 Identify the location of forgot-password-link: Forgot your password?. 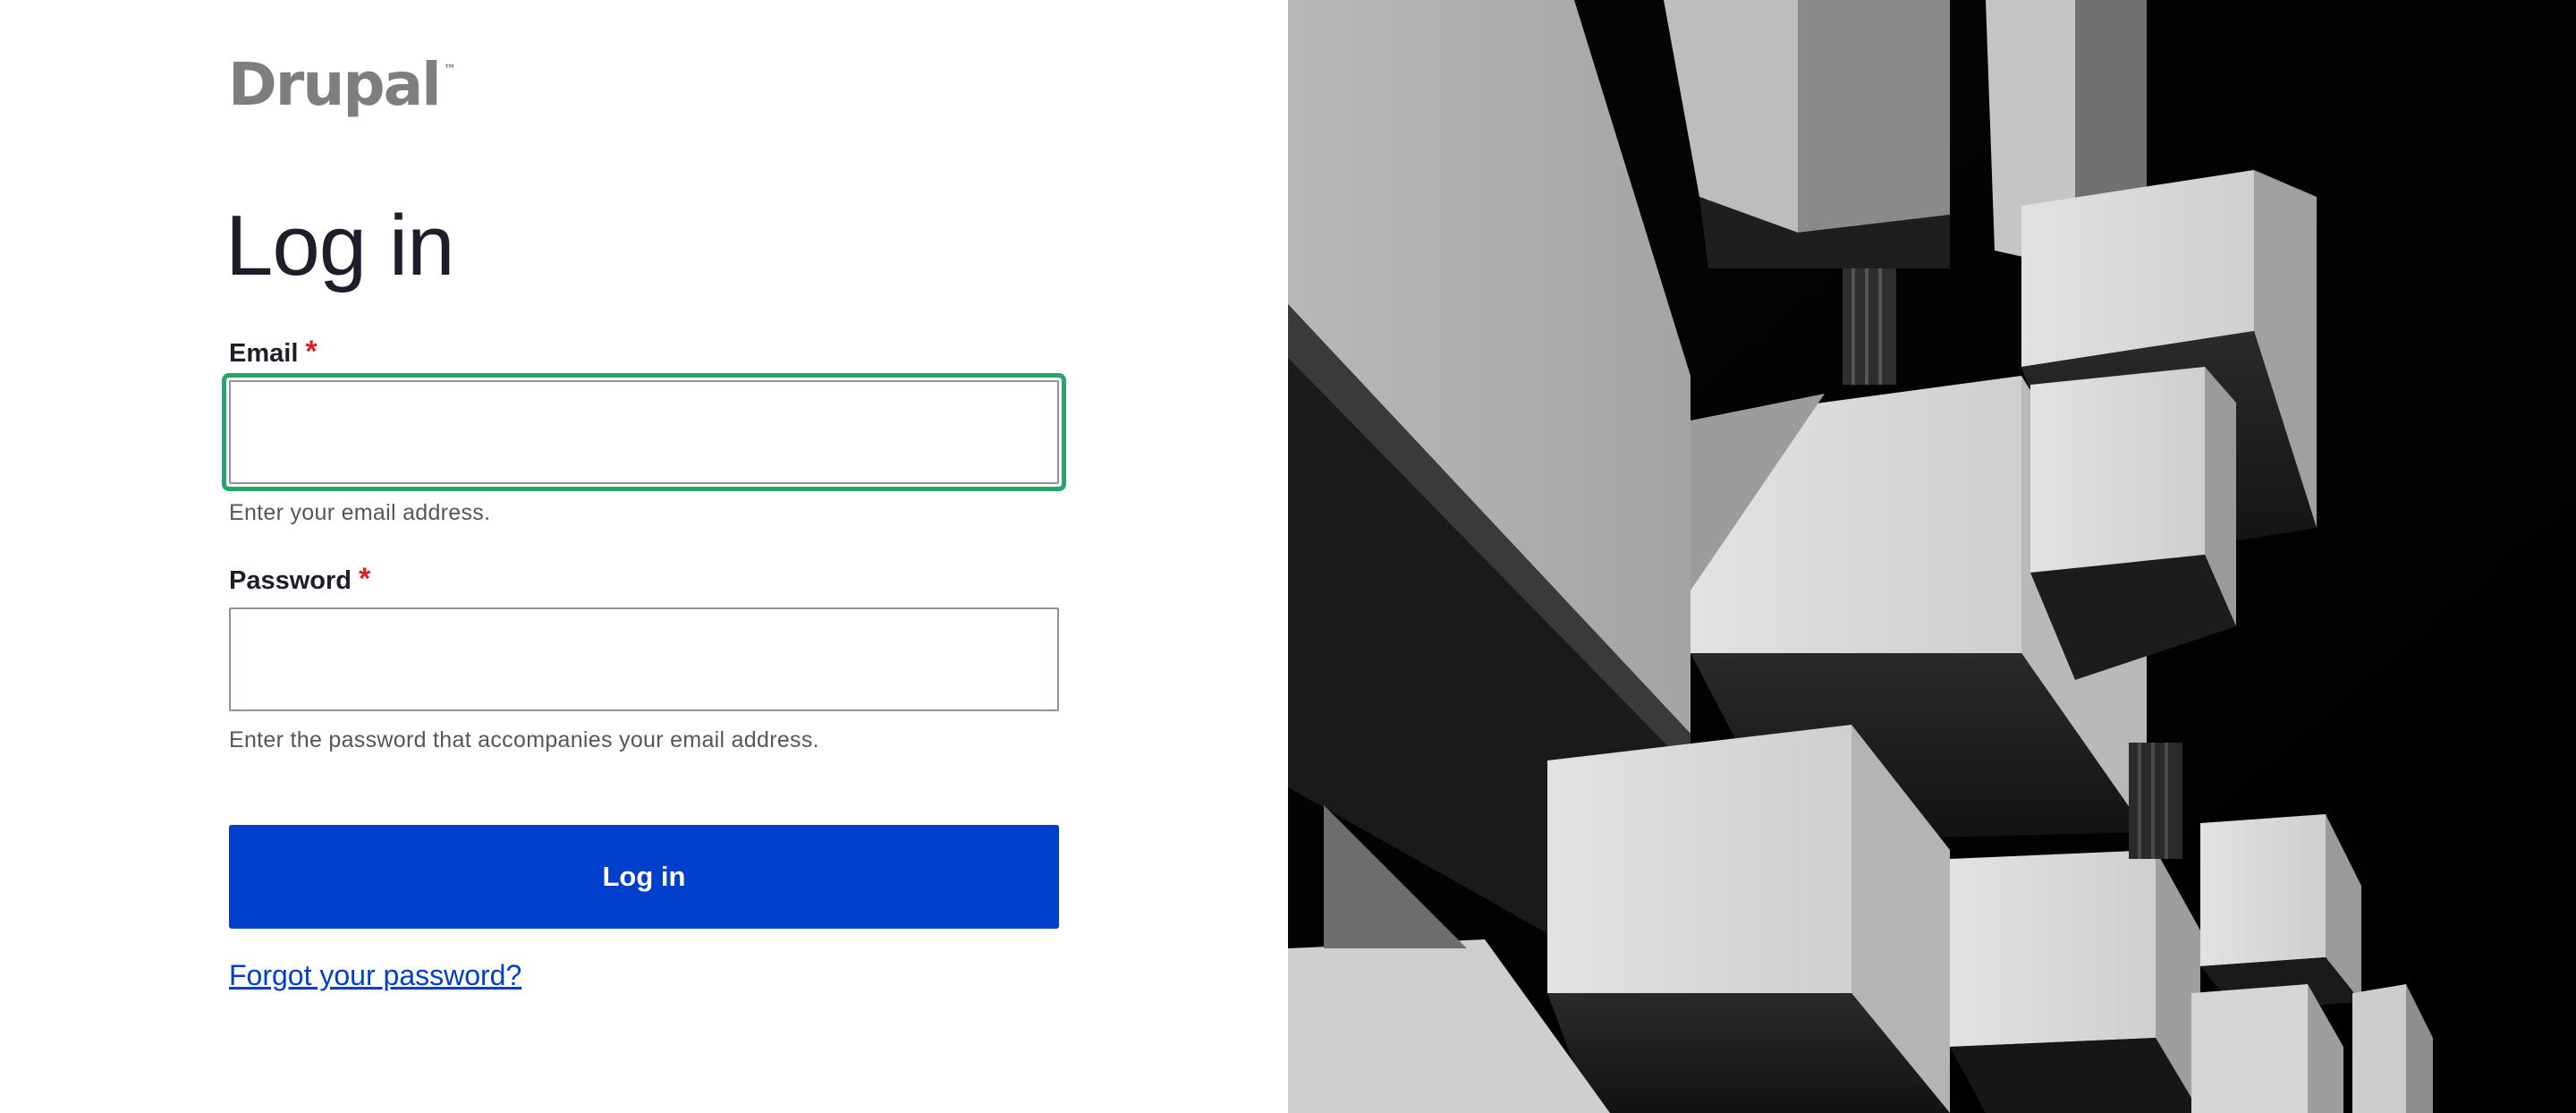
(375, 975).